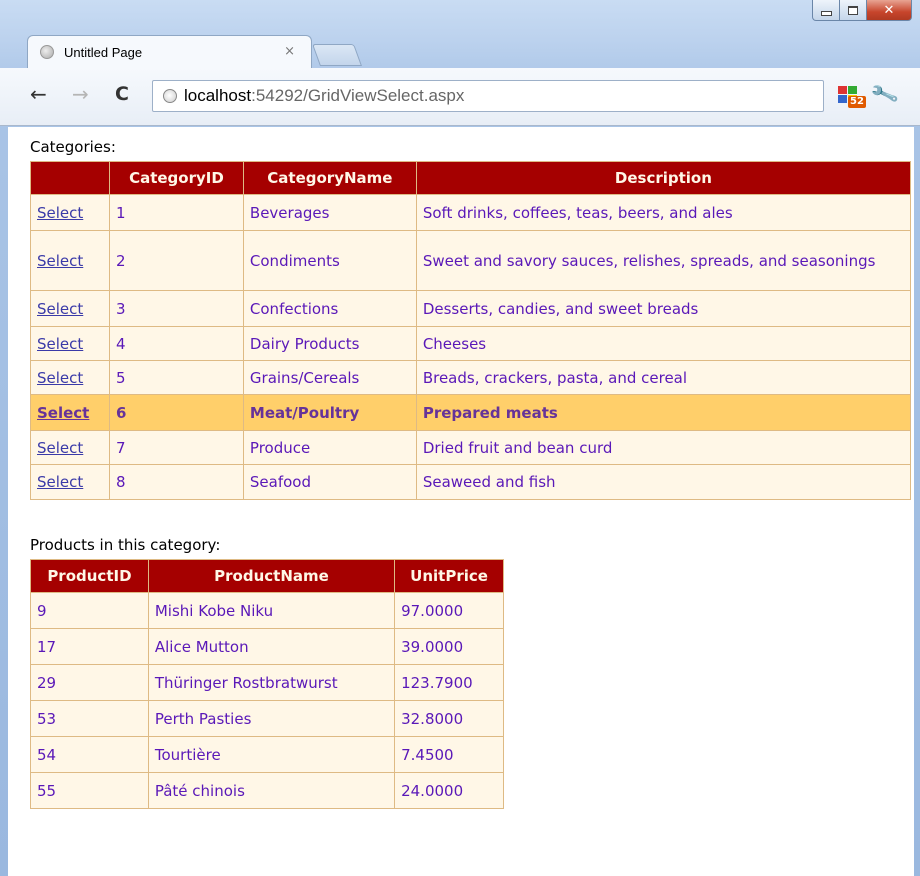  I want to click on minimize-icon, so click(826, 13).